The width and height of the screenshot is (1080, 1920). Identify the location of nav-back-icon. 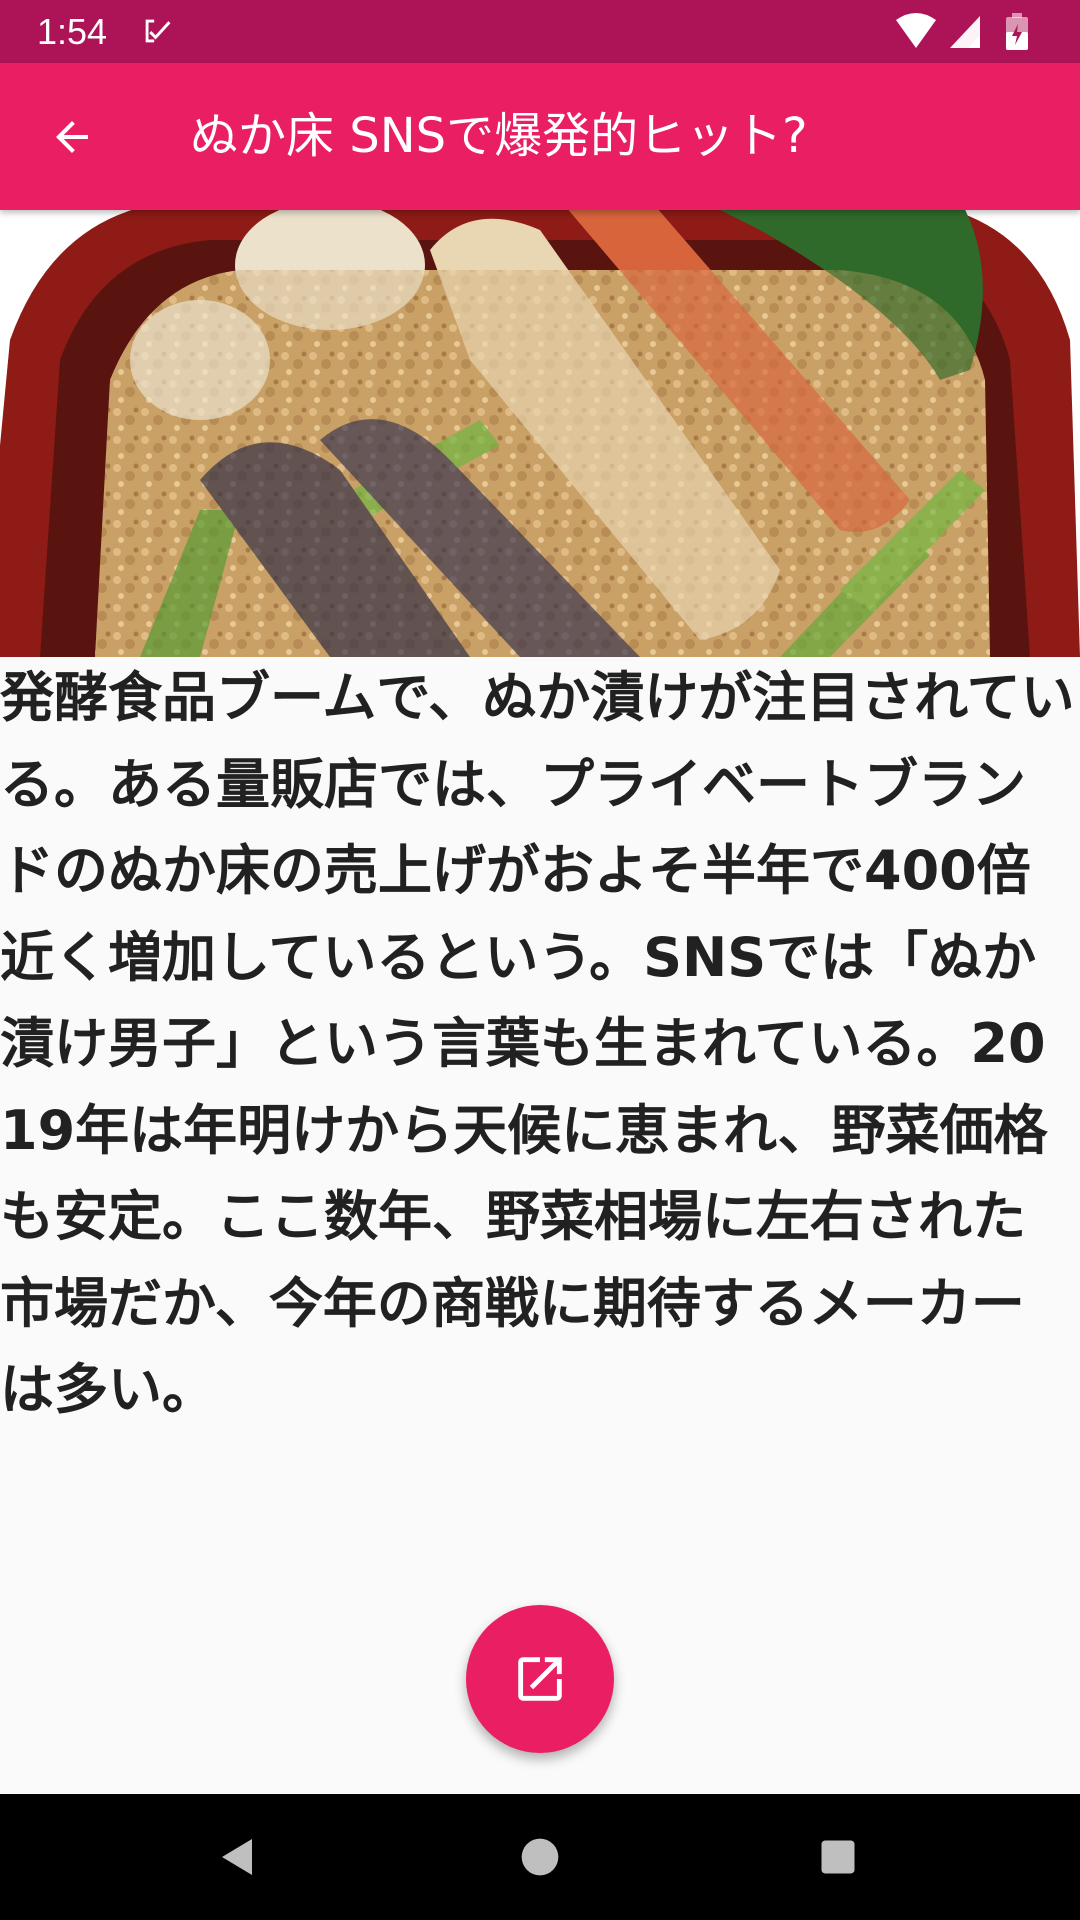
(237, 1857).